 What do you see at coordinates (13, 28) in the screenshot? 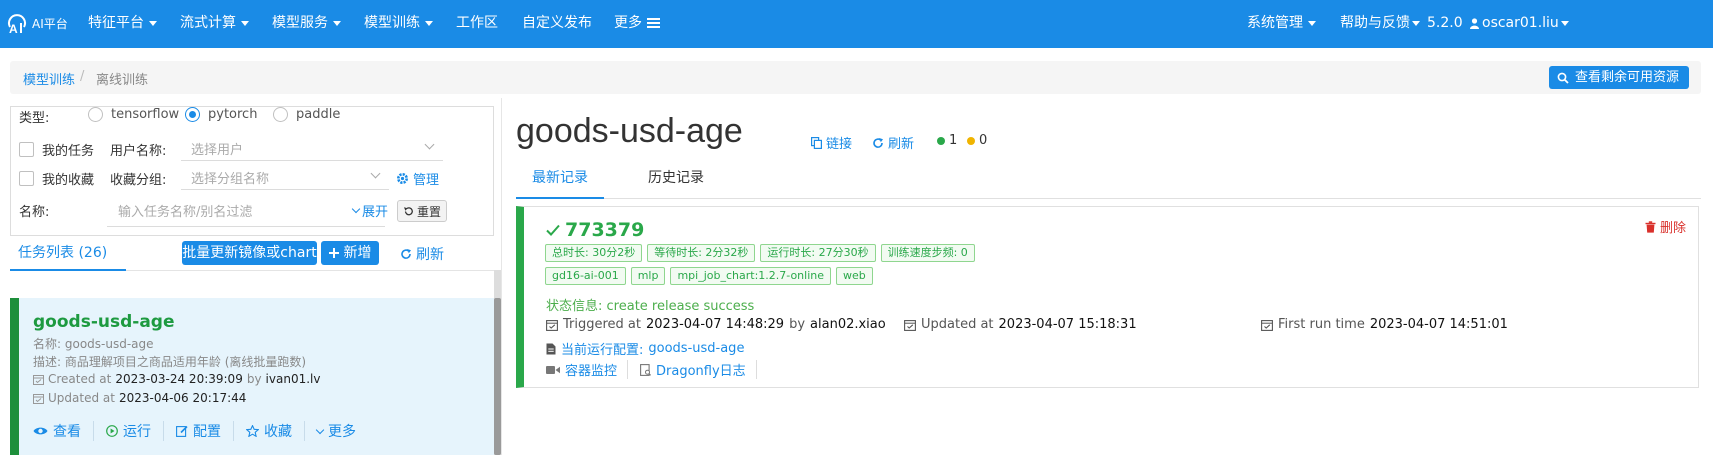
I see `svg-text: A` at bounding box center [13, 28].